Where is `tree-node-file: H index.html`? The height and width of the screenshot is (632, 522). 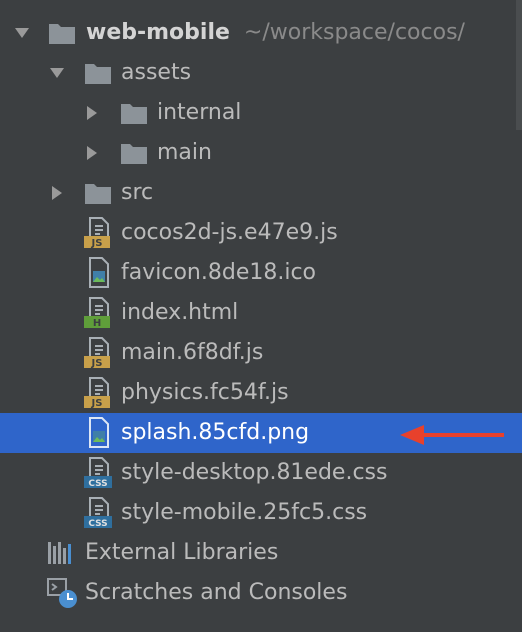 tree-node-file: H index.html is located at coordinates (261, 313).